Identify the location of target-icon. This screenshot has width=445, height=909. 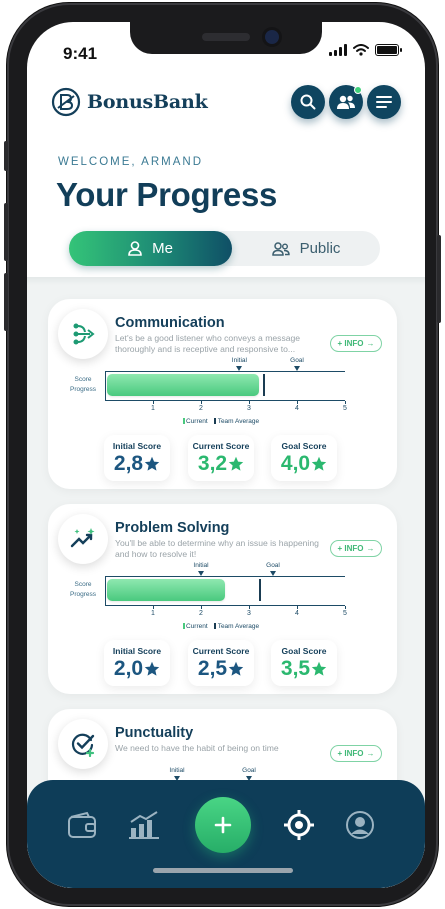
(299, 825).